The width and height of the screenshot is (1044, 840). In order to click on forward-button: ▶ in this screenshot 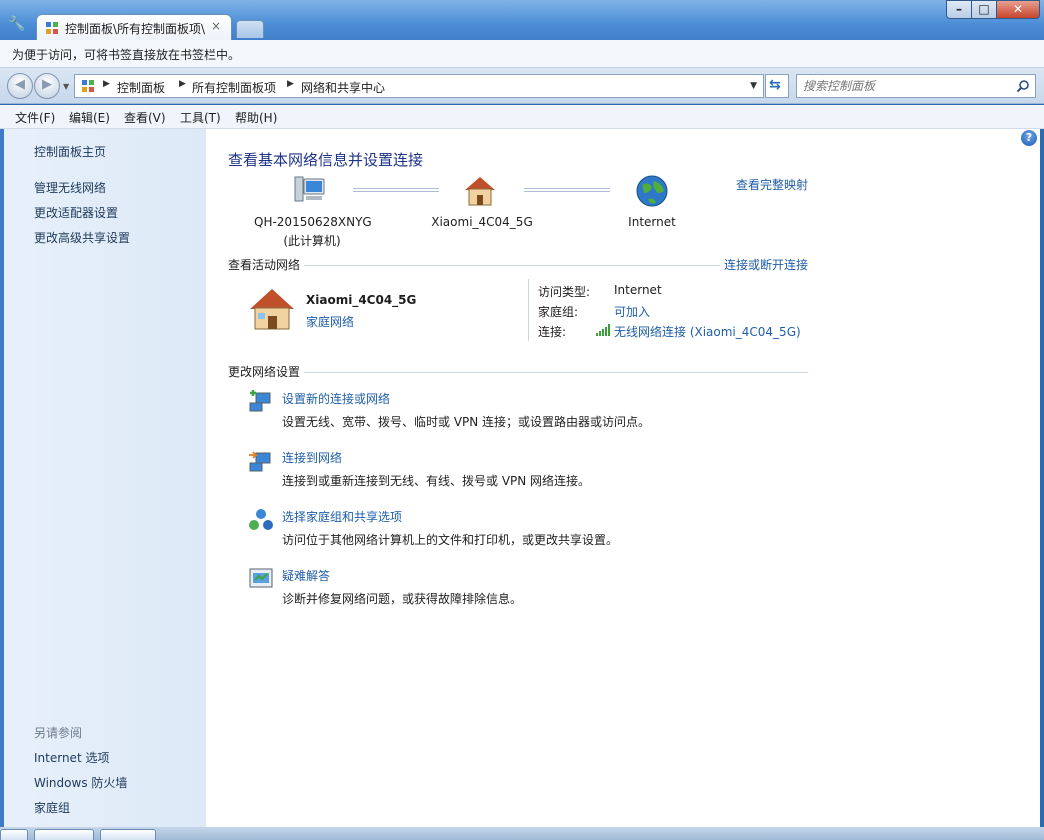, I will do `click(47, 86)`.